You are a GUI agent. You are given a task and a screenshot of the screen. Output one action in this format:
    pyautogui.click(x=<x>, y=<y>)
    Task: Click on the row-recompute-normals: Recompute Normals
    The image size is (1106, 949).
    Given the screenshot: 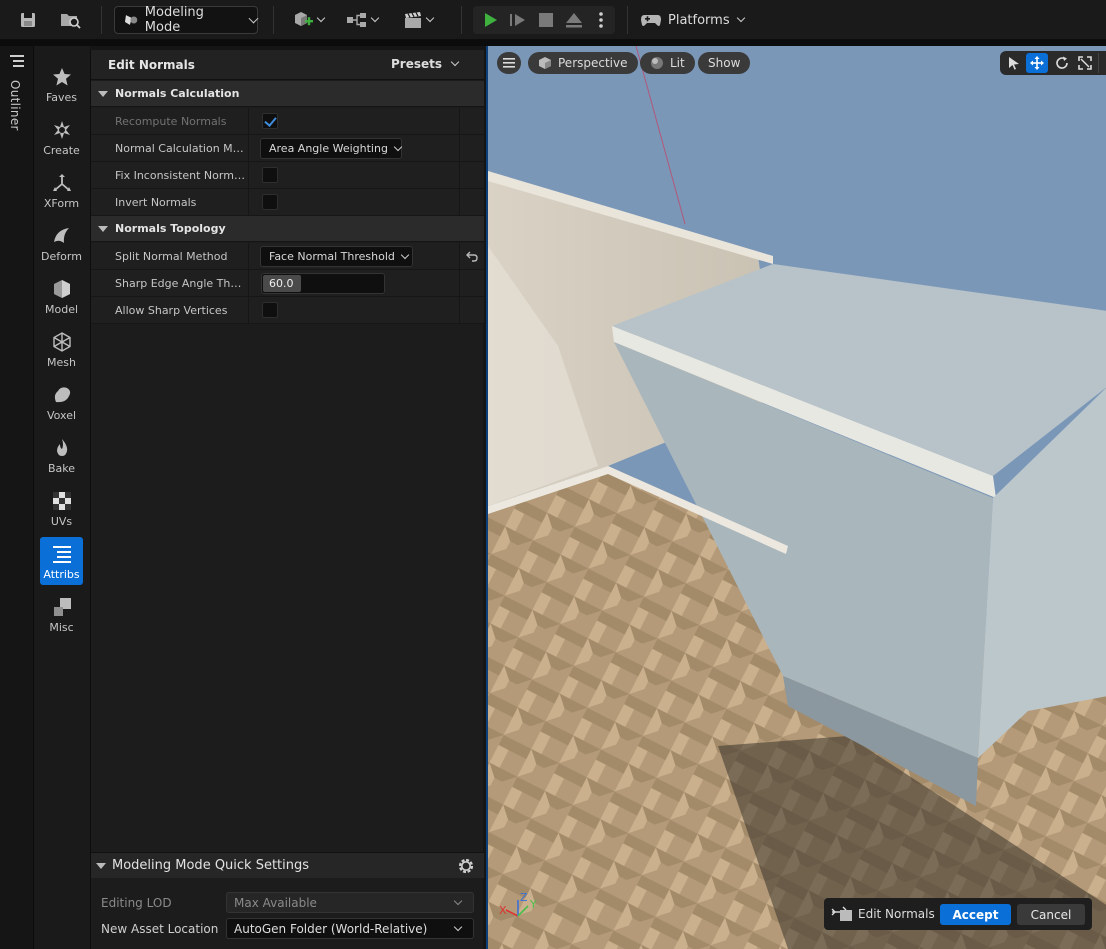 What is the action you would take?
    pyautogui.click(x=287, y=121)
    